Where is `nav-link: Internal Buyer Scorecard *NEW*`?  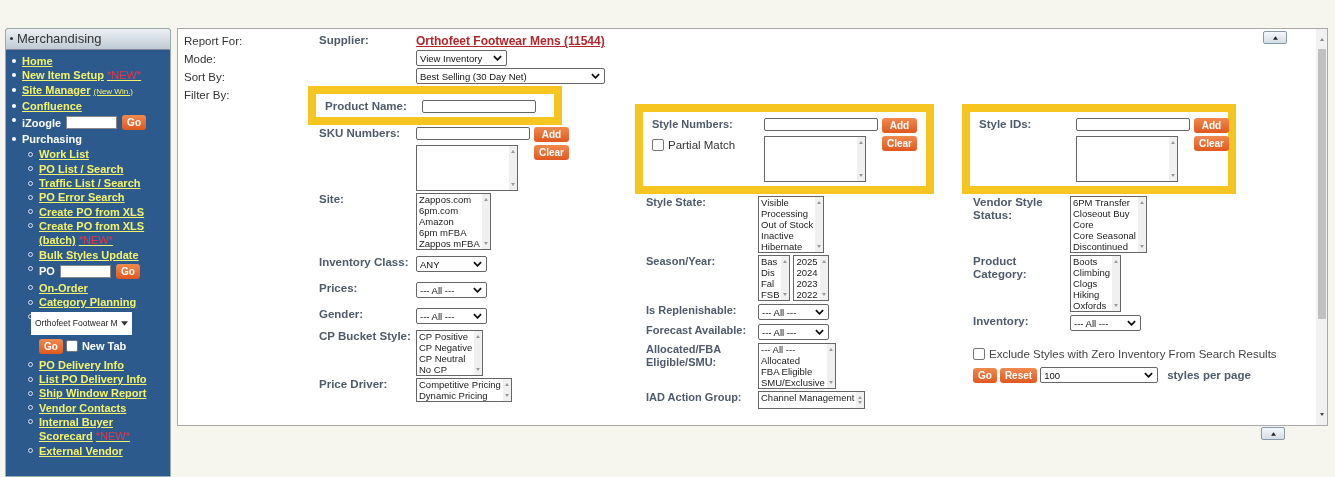
nav-link: Internal Buyer Scorecard *NEW* is located at coordinates (103, 429).